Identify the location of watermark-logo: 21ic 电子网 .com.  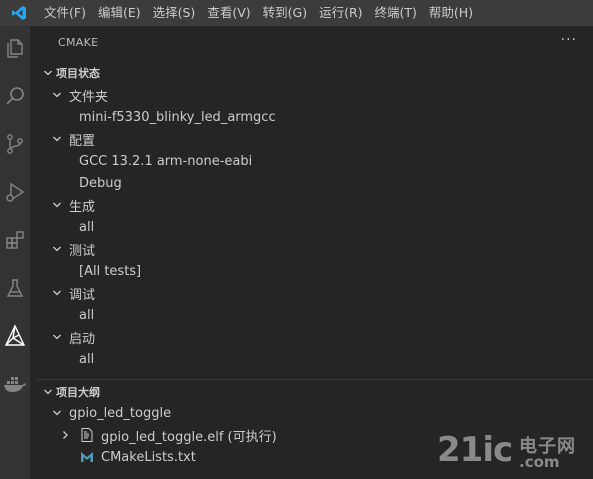
(512, 452).